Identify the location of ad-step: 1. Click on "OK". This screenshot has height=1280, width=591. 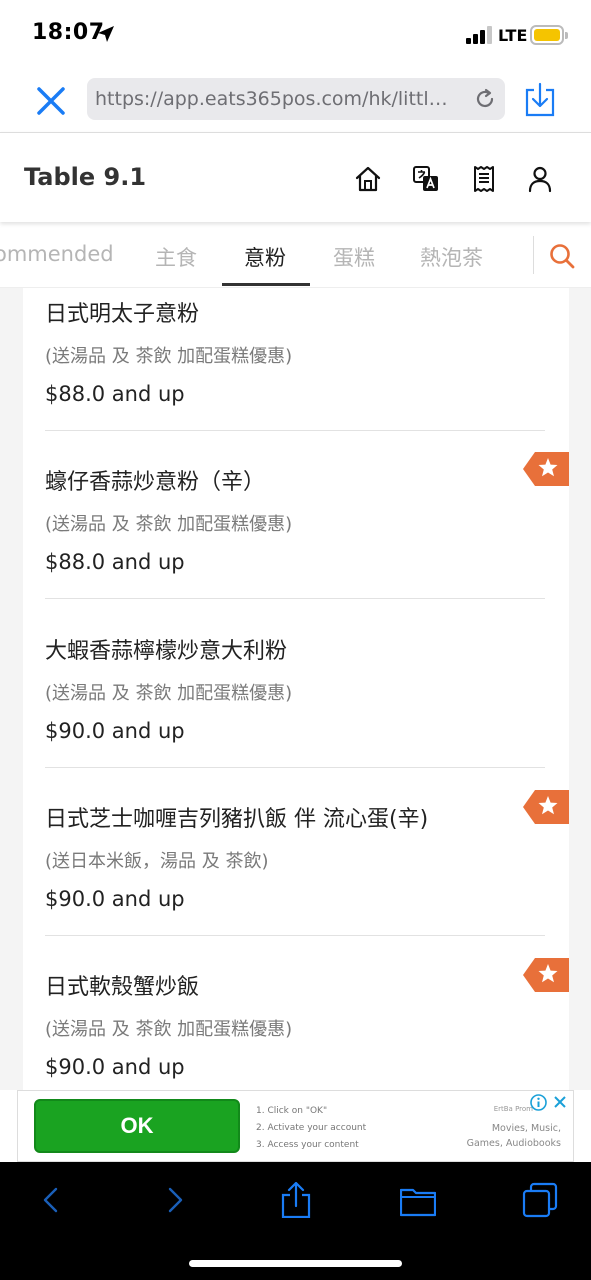
(292, 1111).